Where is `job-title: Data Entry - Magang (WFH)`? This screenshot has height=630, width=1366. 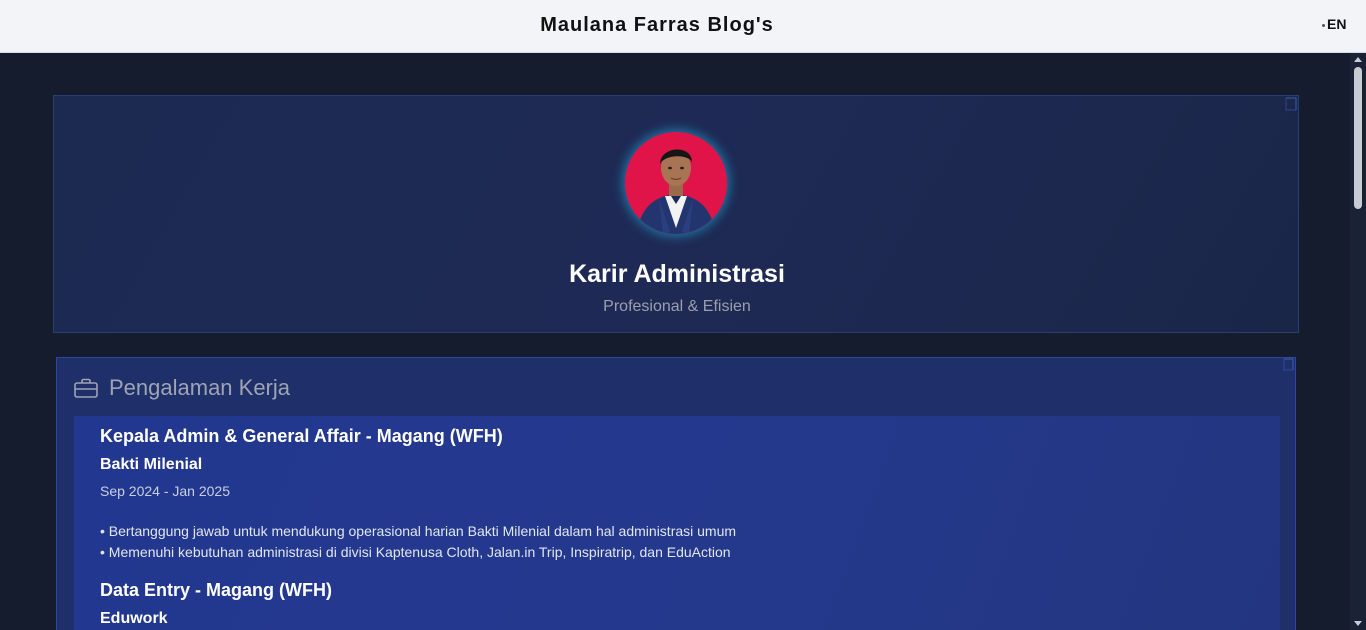 job-title: Data Entry - Magang (WFH) is located at coordinates (216, 590).